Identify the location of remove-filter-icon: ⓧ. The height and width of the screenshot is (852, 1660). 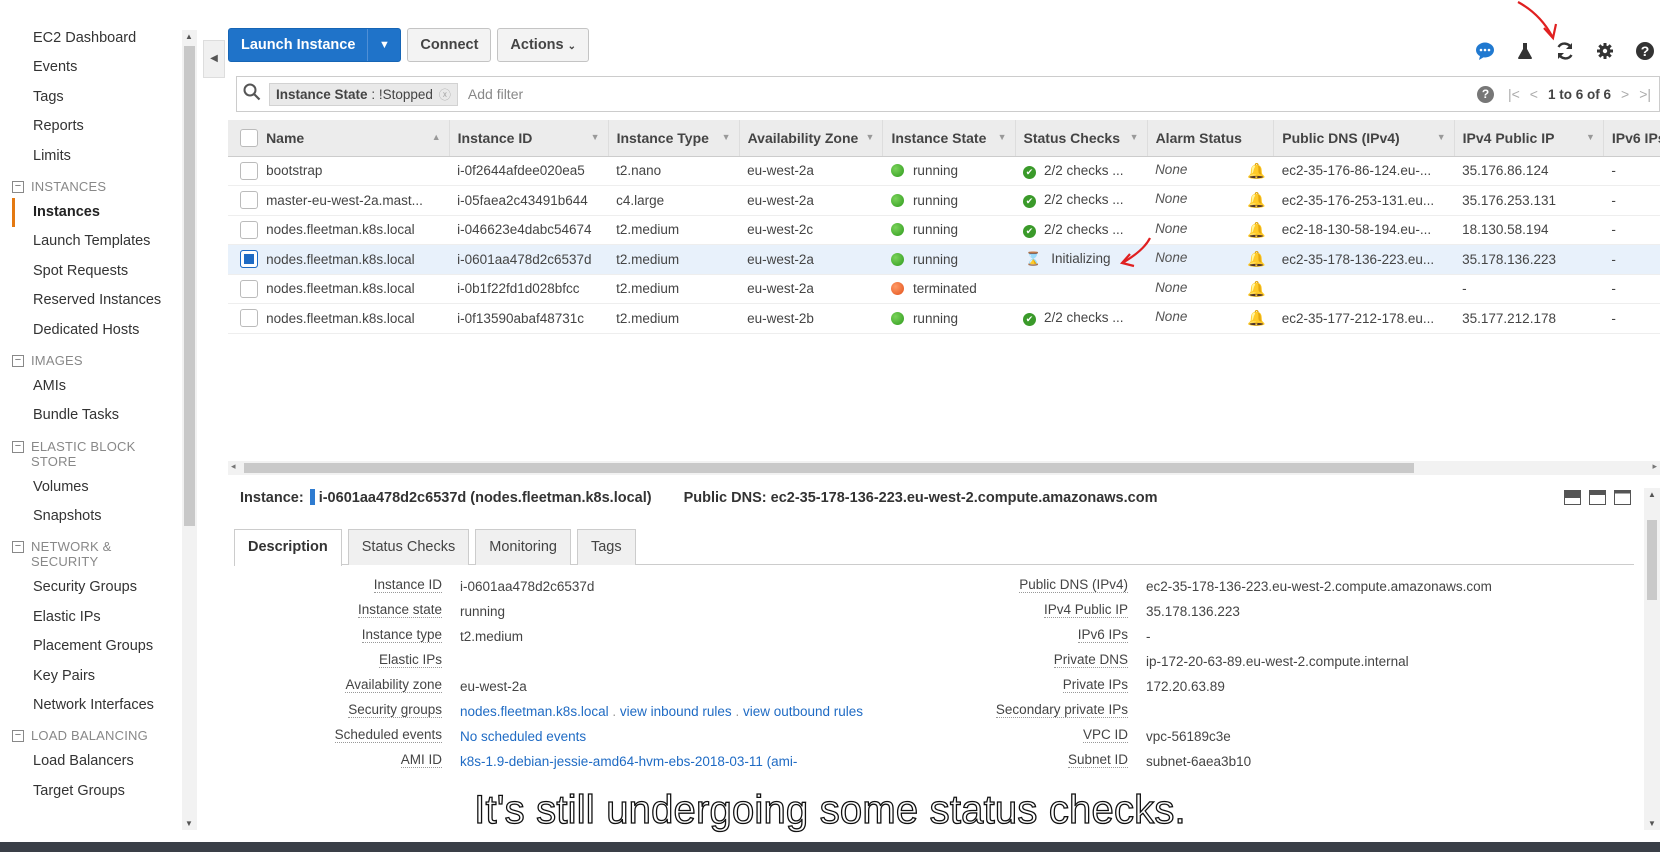
(445, 95).